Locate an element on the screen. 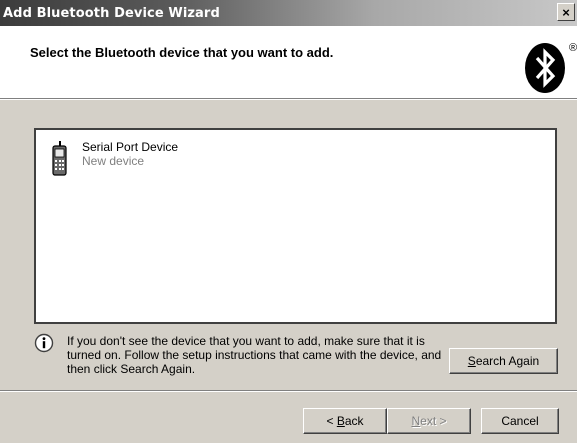  title-bar: Add Bluetooth Device Wizard × is located at coordinates (288, 13).